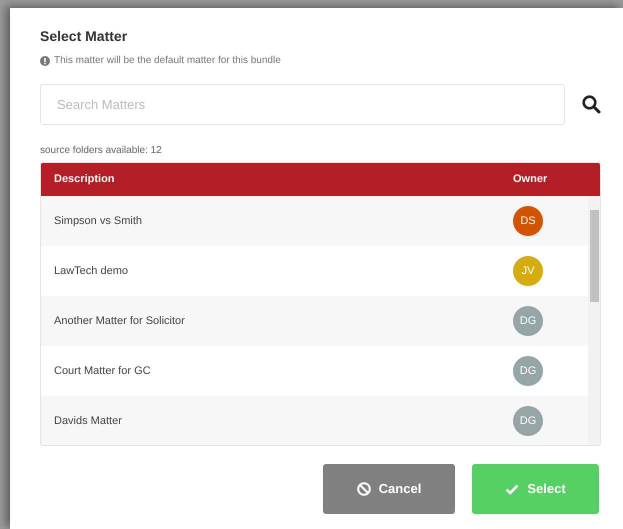  I want to click on check-icon, so click(512, 489).